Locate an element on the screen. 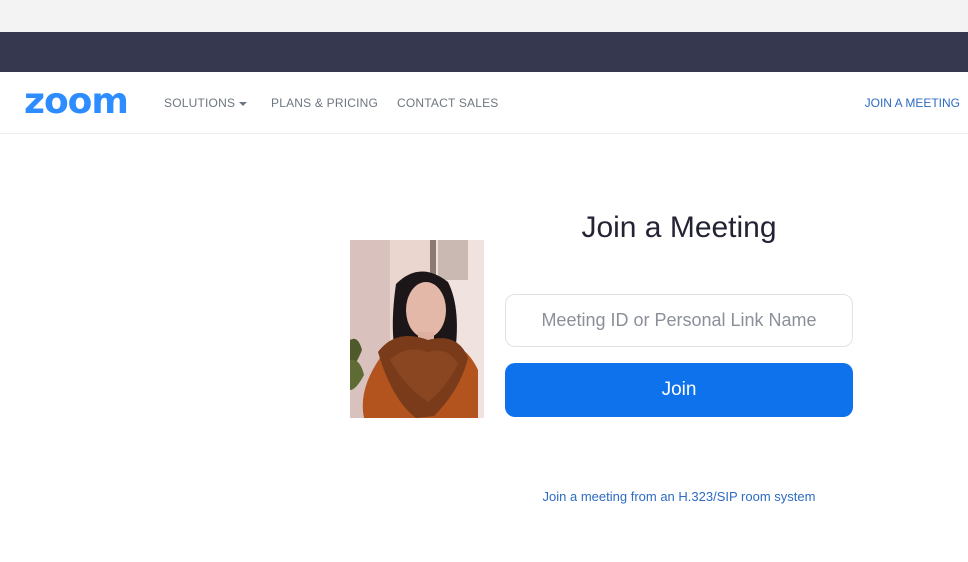 This screenshot has height=562, width=968. join-button: Join is located at coordinates (679, 390).